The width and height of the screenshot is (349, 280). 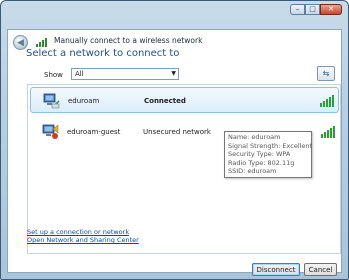 I want to click on network-name: eduroam-guest, so click(x=94, y=132).